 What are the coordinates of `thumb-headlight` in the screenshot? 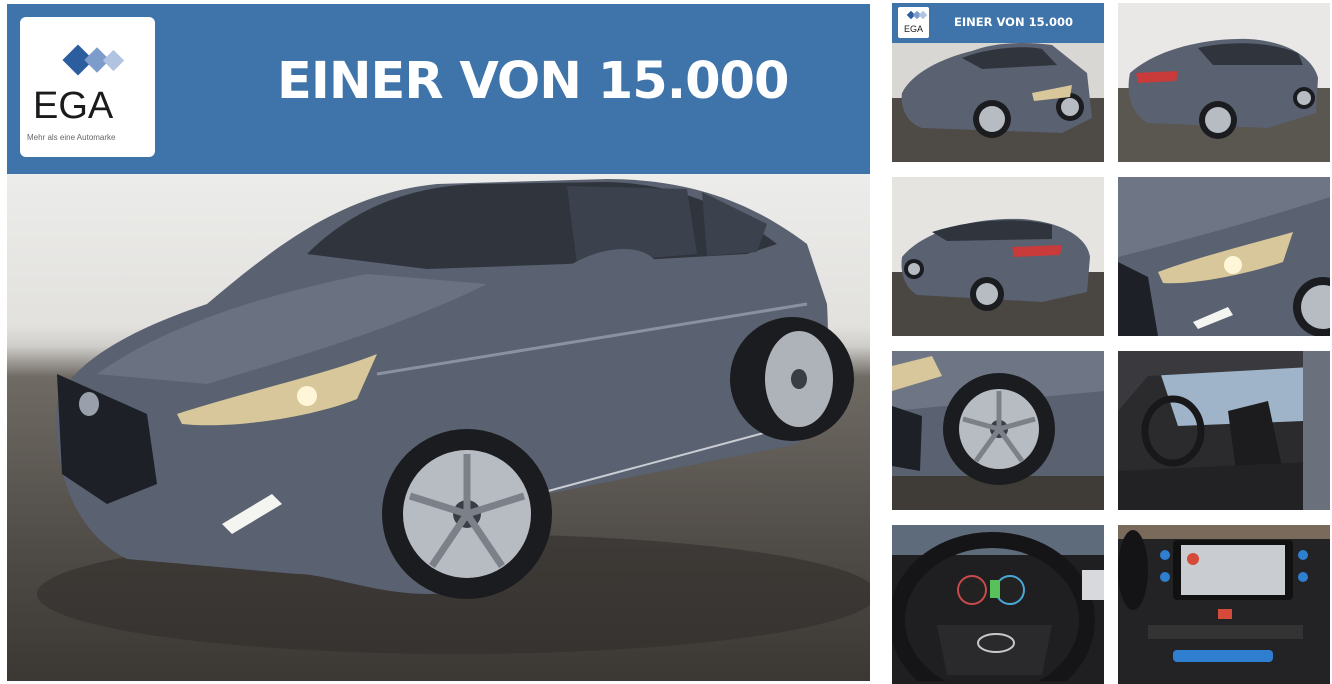 It's located at (1224, 256).